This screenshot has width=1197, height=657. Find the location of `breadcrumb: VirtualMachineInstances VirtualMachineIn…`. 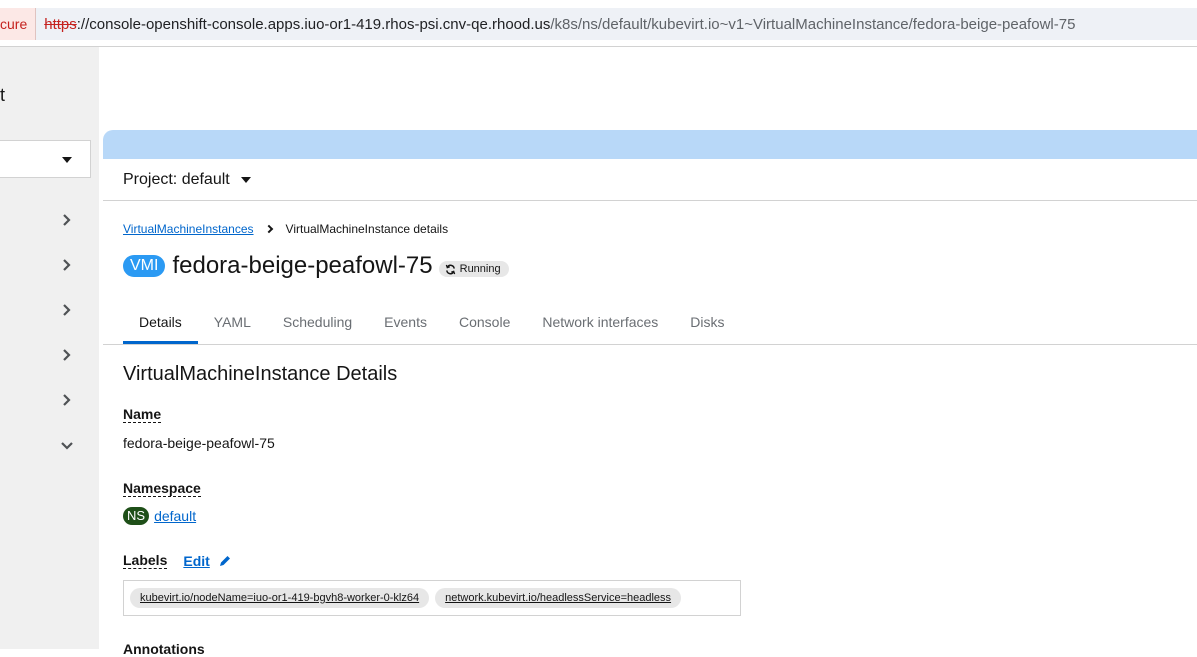

breadcrumb: VirtualMachineInstances VirtualMachineIn… is located at coordinates (285, 229).